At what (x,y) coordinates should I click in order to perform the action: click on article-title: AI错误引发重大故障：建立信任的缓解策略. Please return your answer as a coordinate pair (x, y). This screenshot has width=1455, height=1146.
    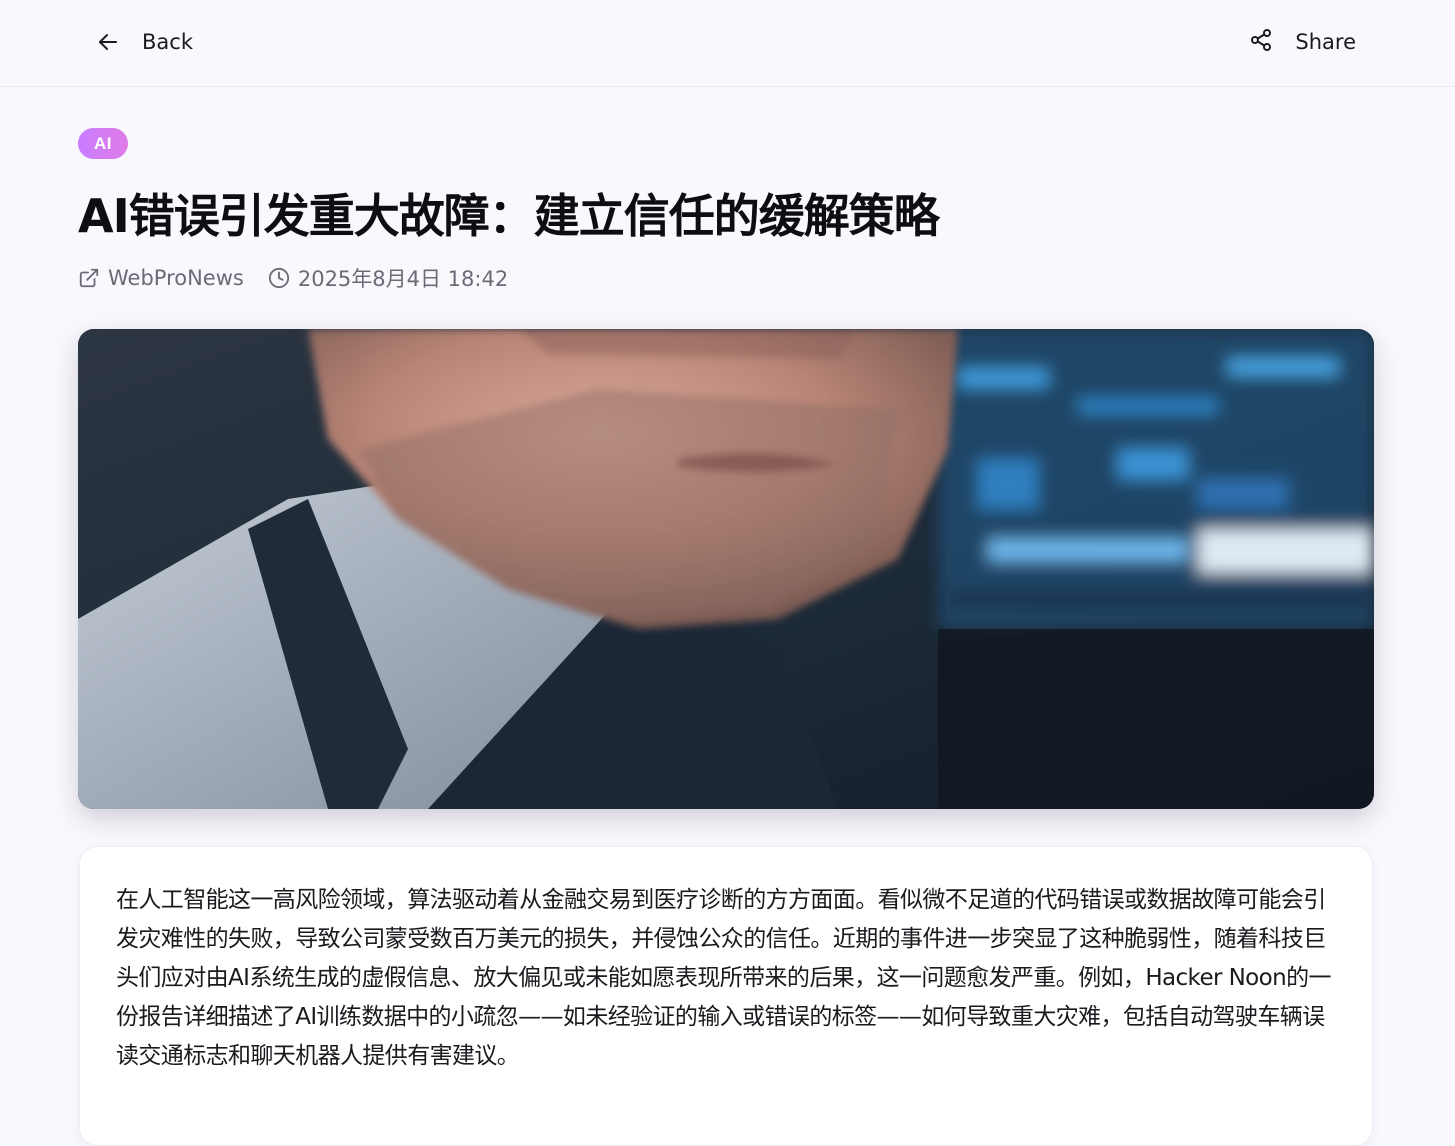
    Looking at the image, I should click on (509, 216).